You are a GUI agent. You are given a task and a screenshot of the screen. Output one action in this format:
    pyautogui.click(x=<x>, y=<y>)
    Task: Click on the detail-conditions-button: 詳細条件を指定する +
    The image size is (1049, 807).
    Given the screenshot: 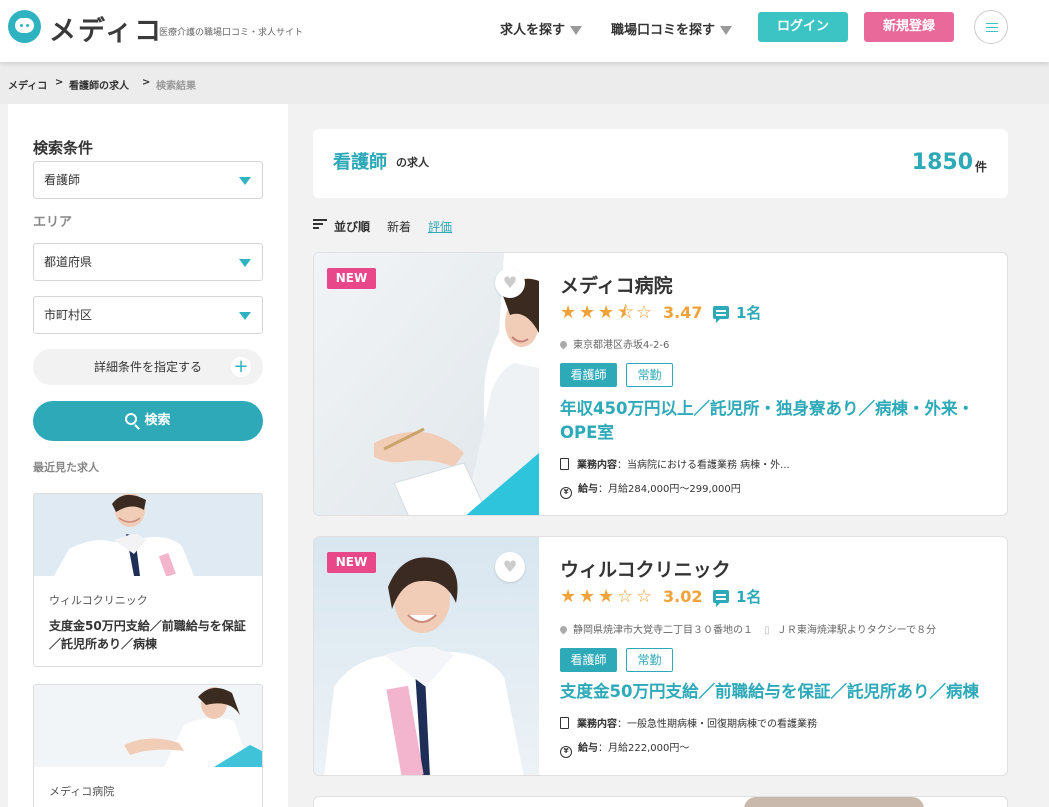 What is the action you would take?
    pyautogui.click(x=148, y=367)
    